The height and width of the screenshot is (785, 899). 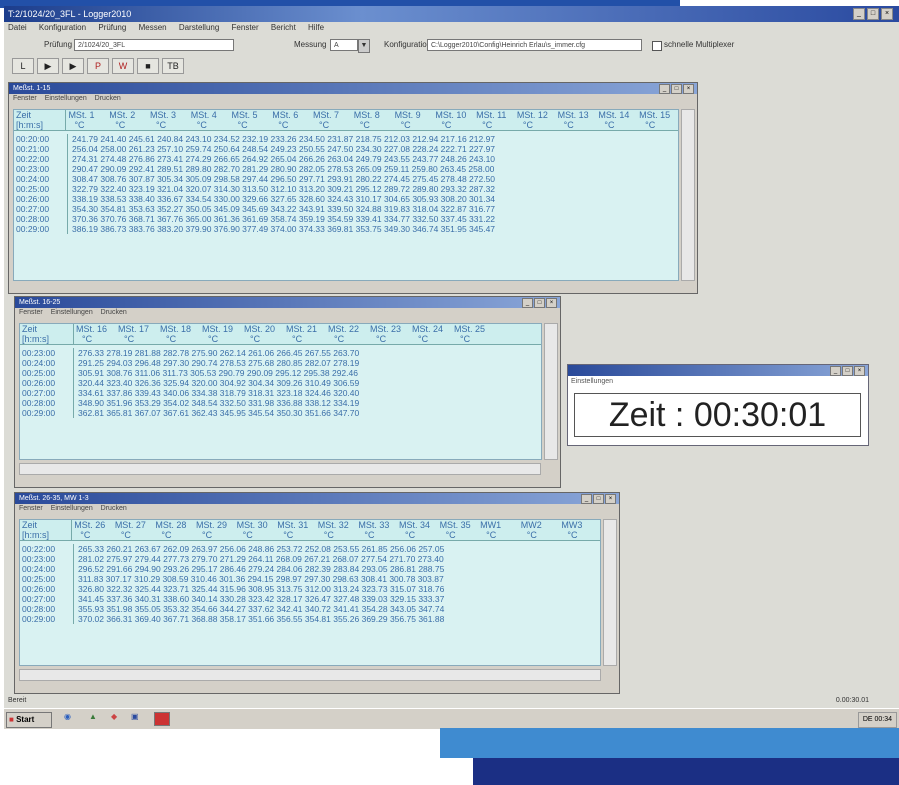 I want to click on tool-w-button: W, so click(x=123, y=66).